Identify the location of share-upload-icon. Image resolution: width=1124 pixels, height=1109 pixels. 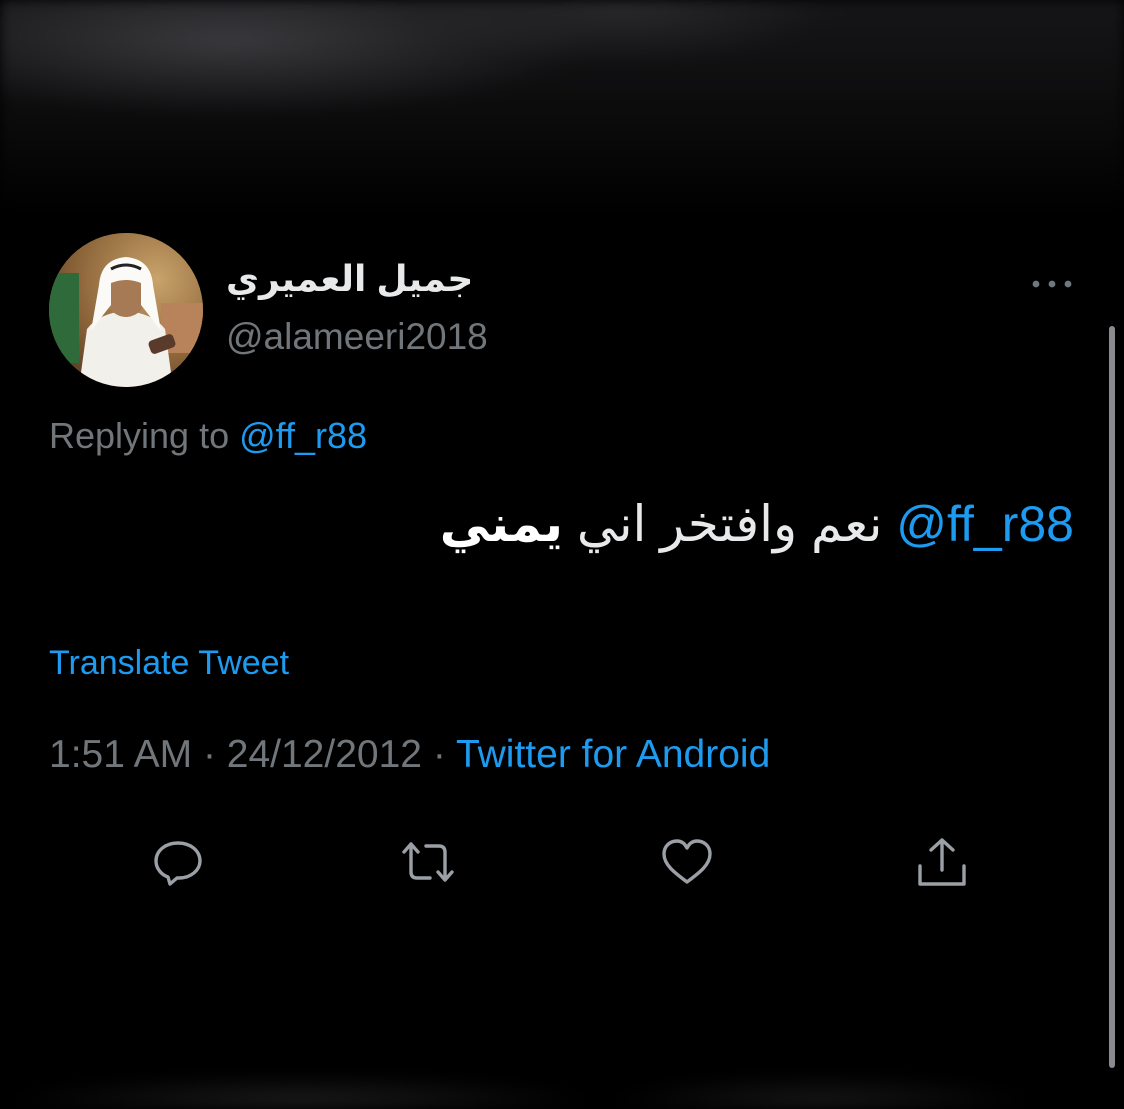
(942, 862).